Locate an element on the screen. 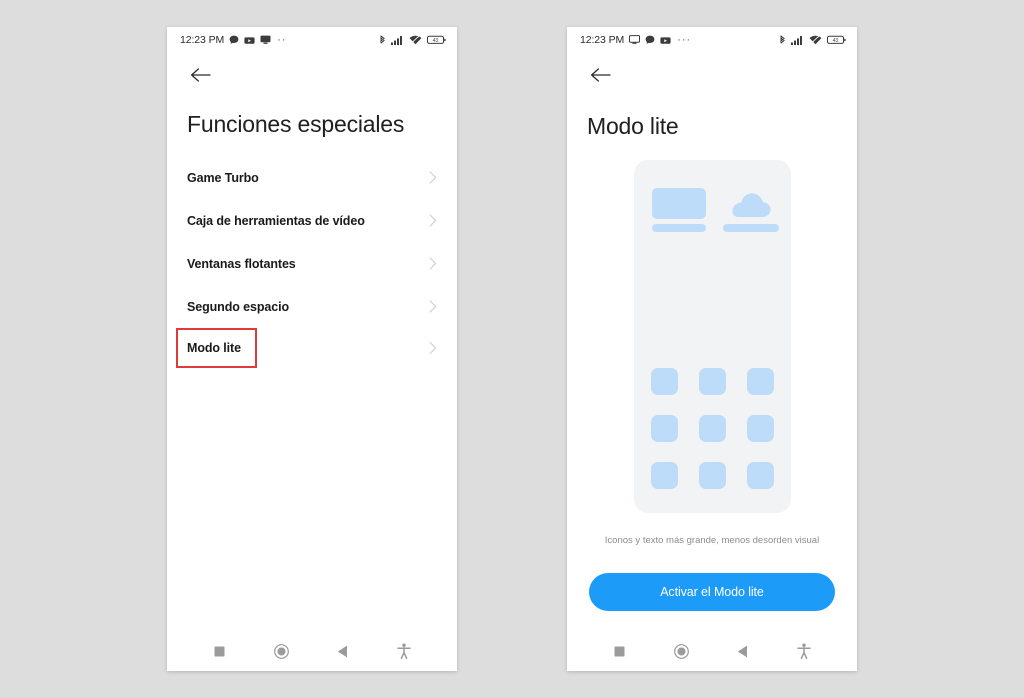 The width and height of the screenshot is (1024, 698). modo-lite-illustration is located at coordinates (712, 336).